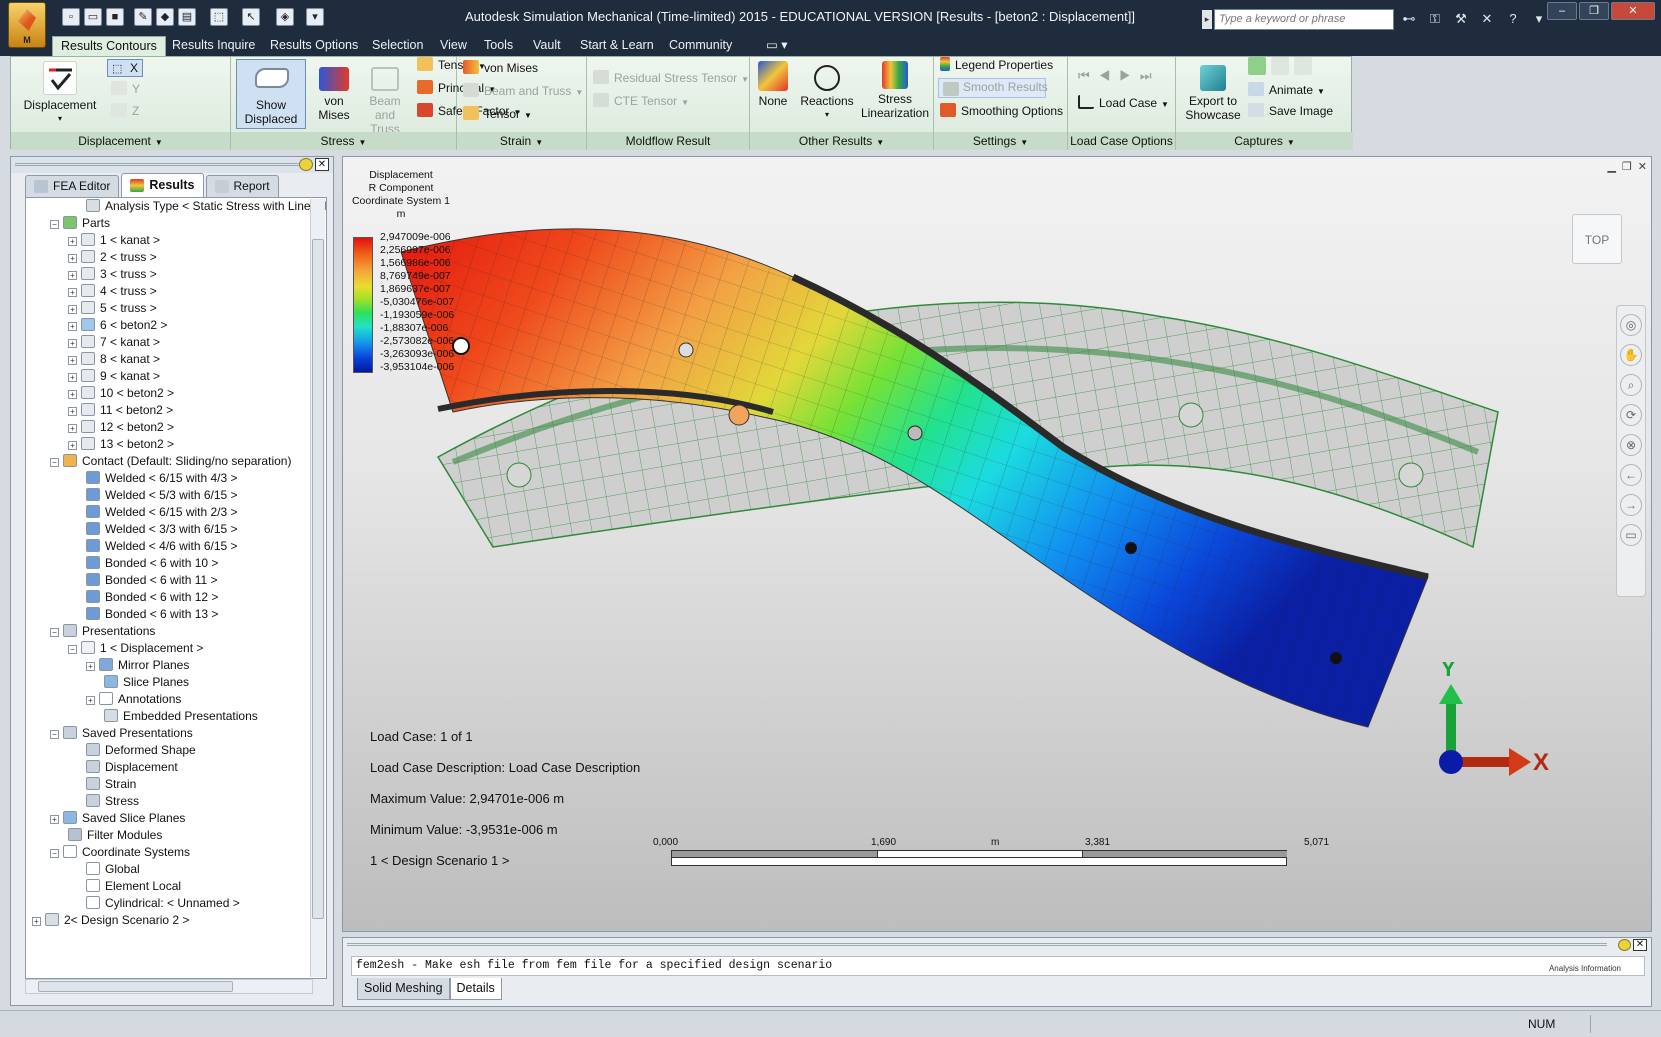 This screenshot has height=1037, width=1661. What do you see at coordinates (617, 46) in the screenshot?
I see `tab-start-learn: Start & Learn` at bounding box center [617, 46].